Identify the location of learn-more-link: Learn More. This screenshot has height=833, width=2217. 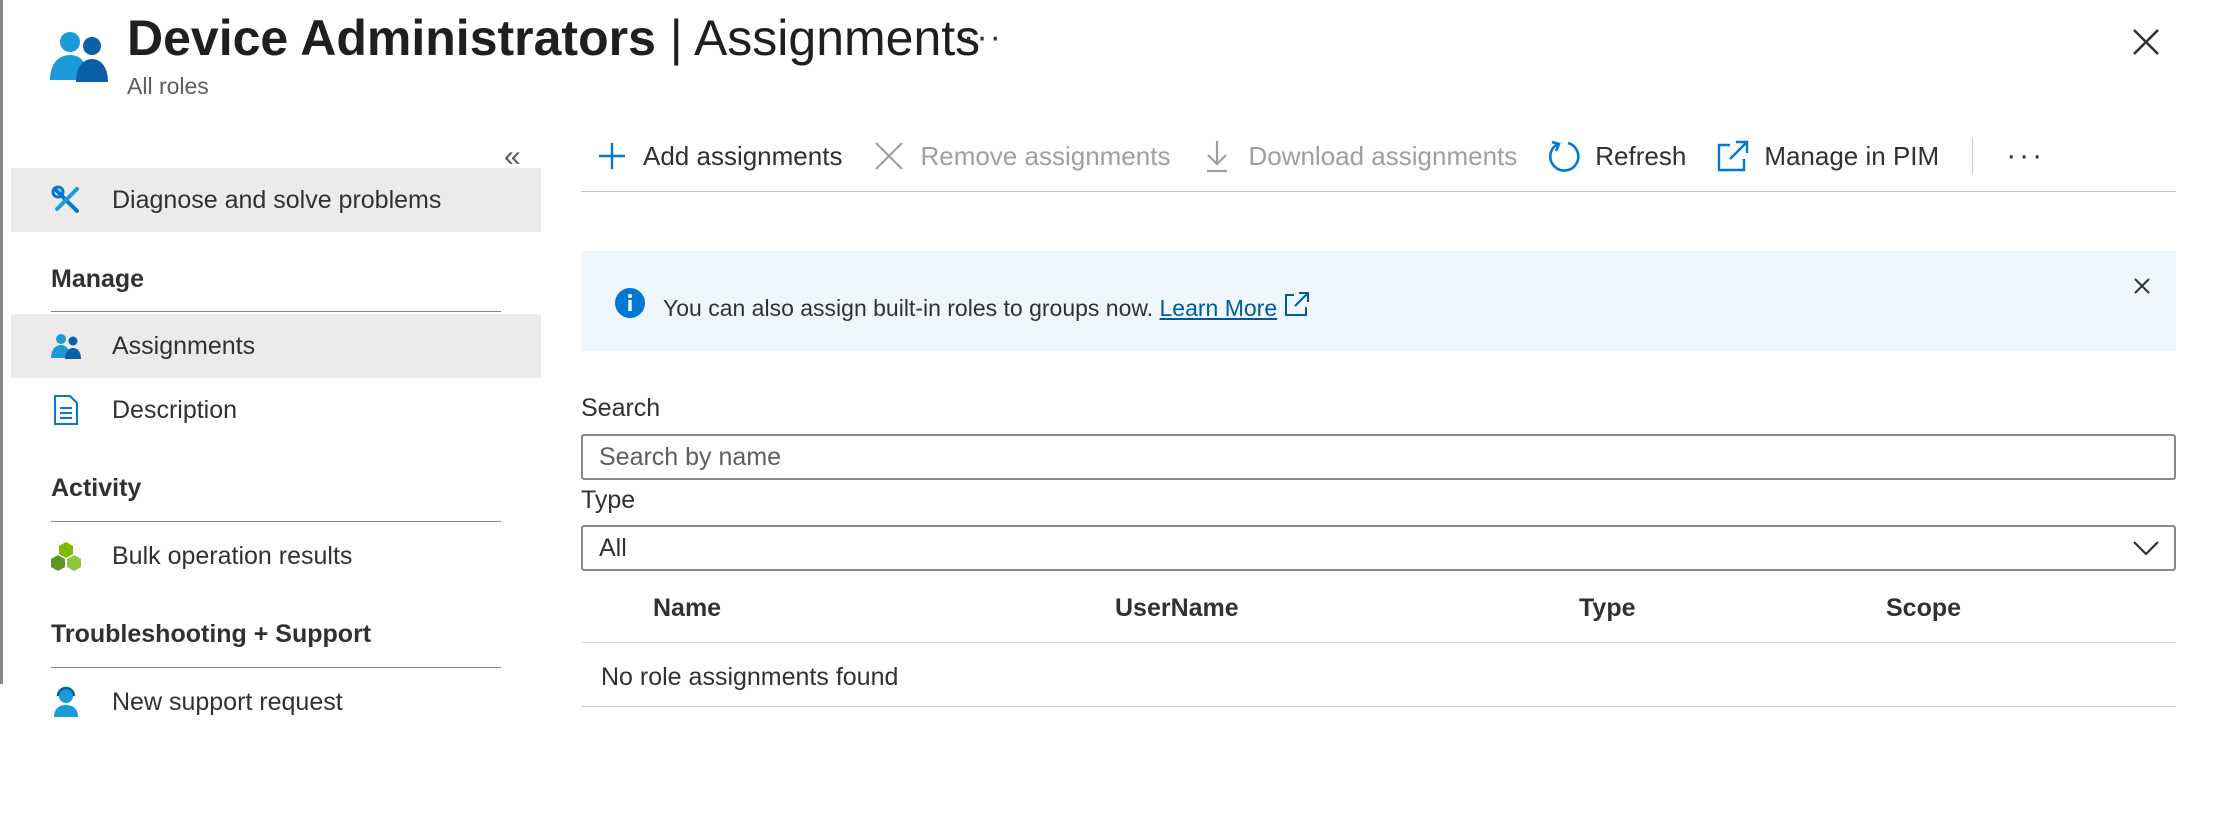
(1219, 308).